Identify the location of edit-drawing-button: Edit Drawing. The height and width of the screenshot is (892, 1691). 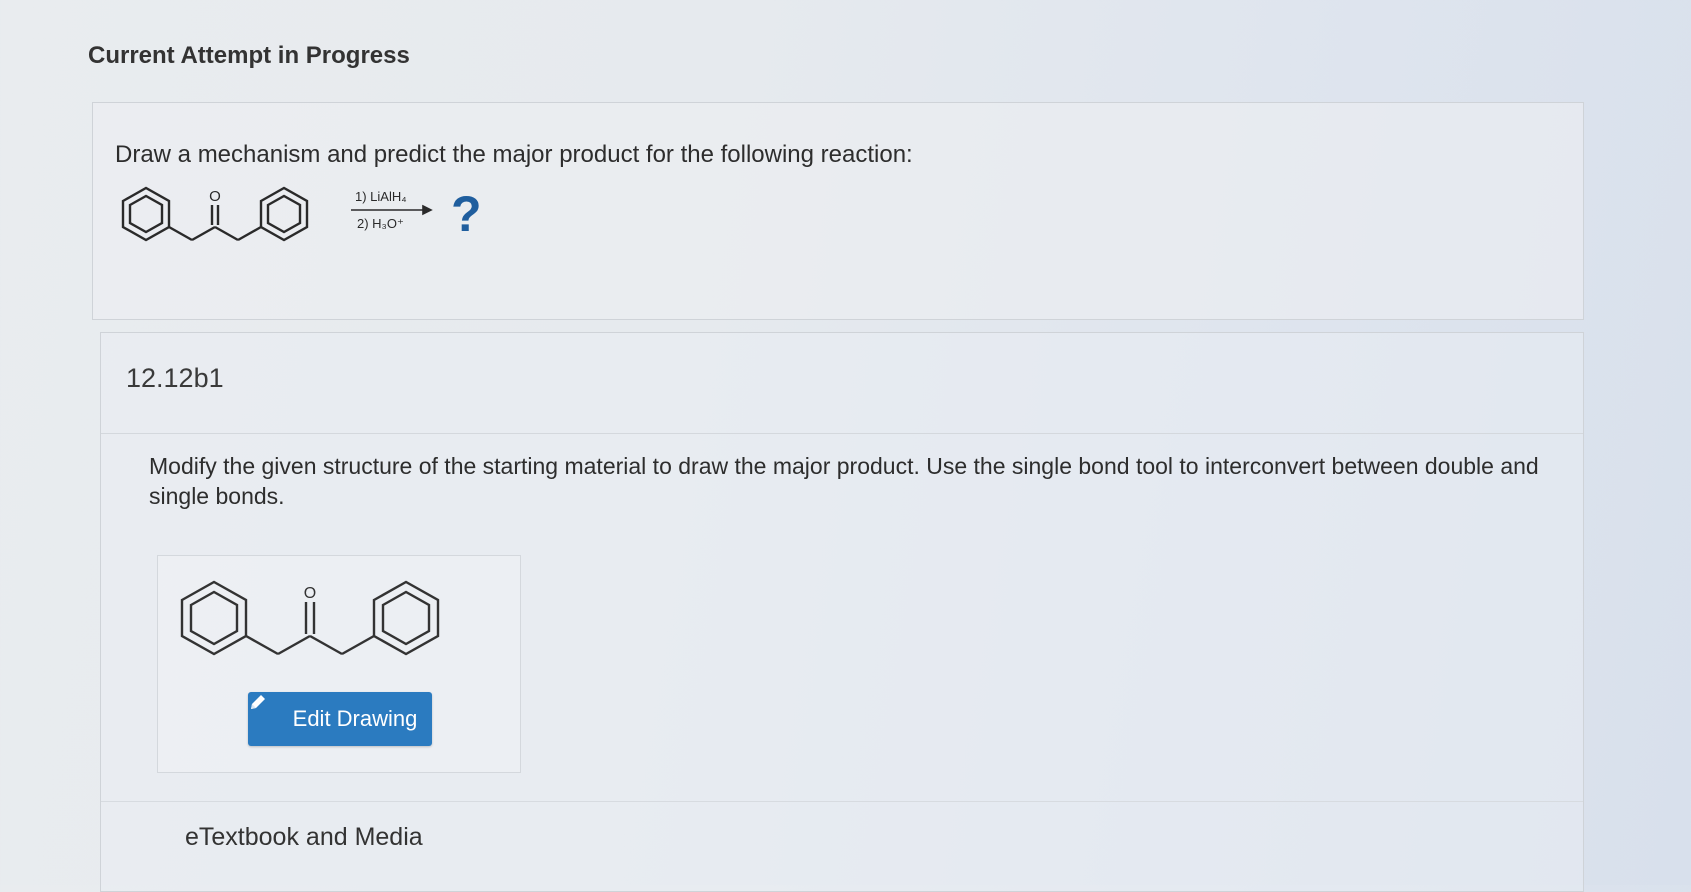
(340, 719).